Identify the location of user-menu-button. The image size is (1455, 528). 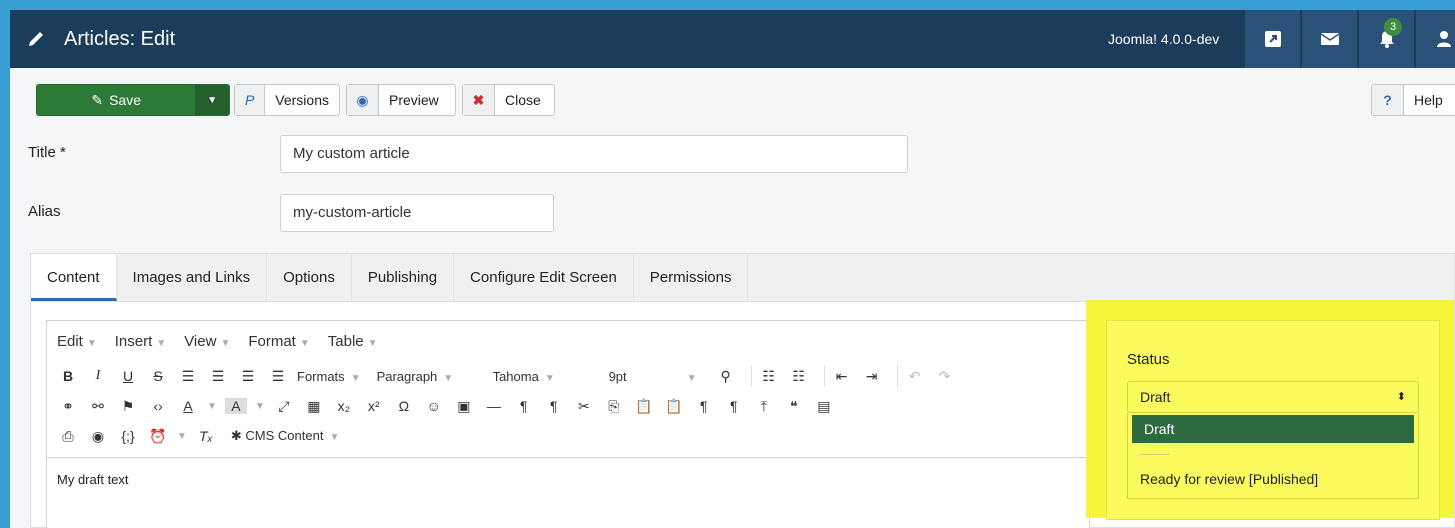
(1435, 39).